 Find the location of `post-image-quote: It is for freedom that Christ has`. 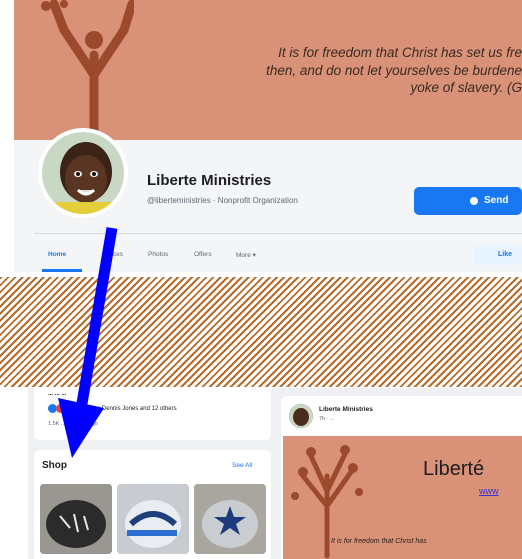

post-image-quote: It is for freedom that Christ has is located at coordinates (379, 541).